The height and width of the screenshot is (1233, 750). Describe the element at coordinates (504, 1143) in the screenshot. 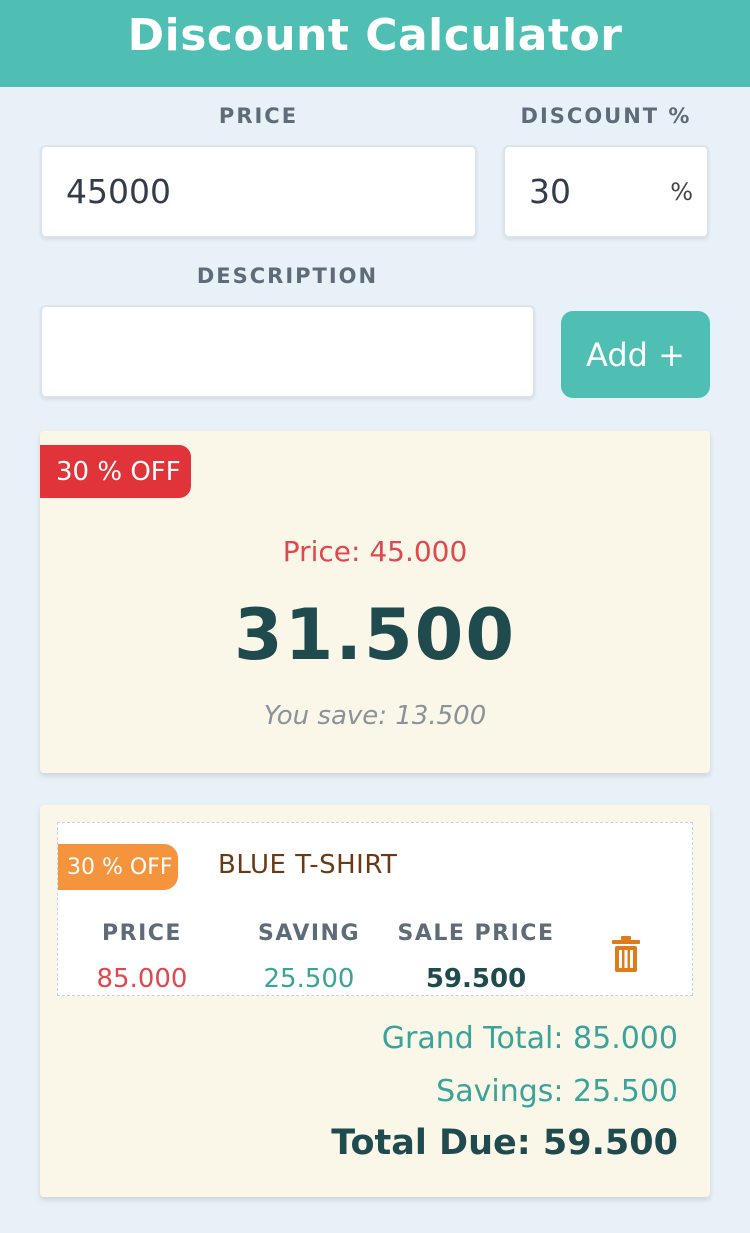

I see `total-due: Total Due: 59.500` at that location.